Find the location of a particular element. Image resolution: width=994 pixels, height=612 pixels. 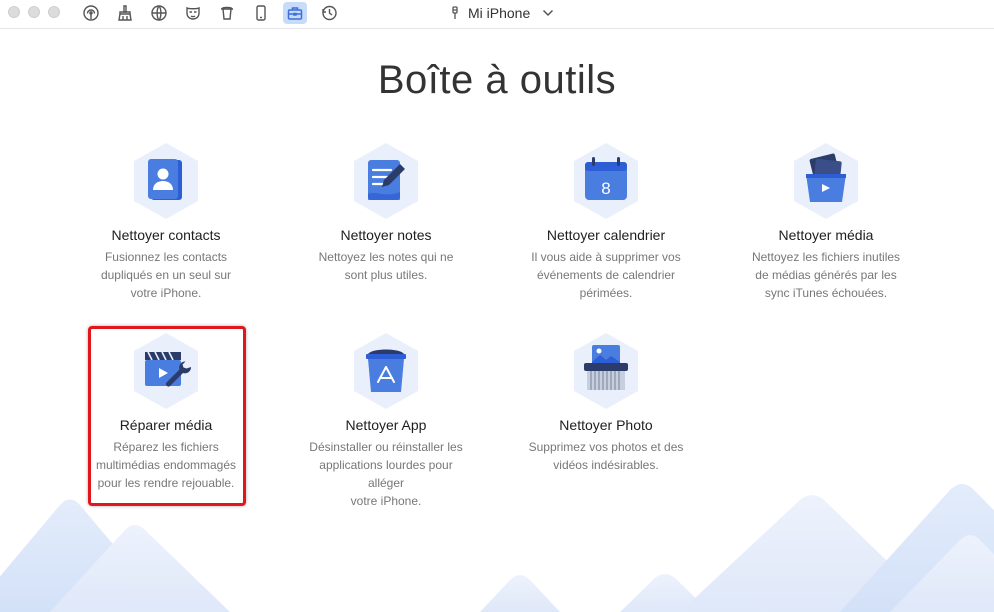

tool-title: Nettoyer calendrier is located at coordinates (606, 235).